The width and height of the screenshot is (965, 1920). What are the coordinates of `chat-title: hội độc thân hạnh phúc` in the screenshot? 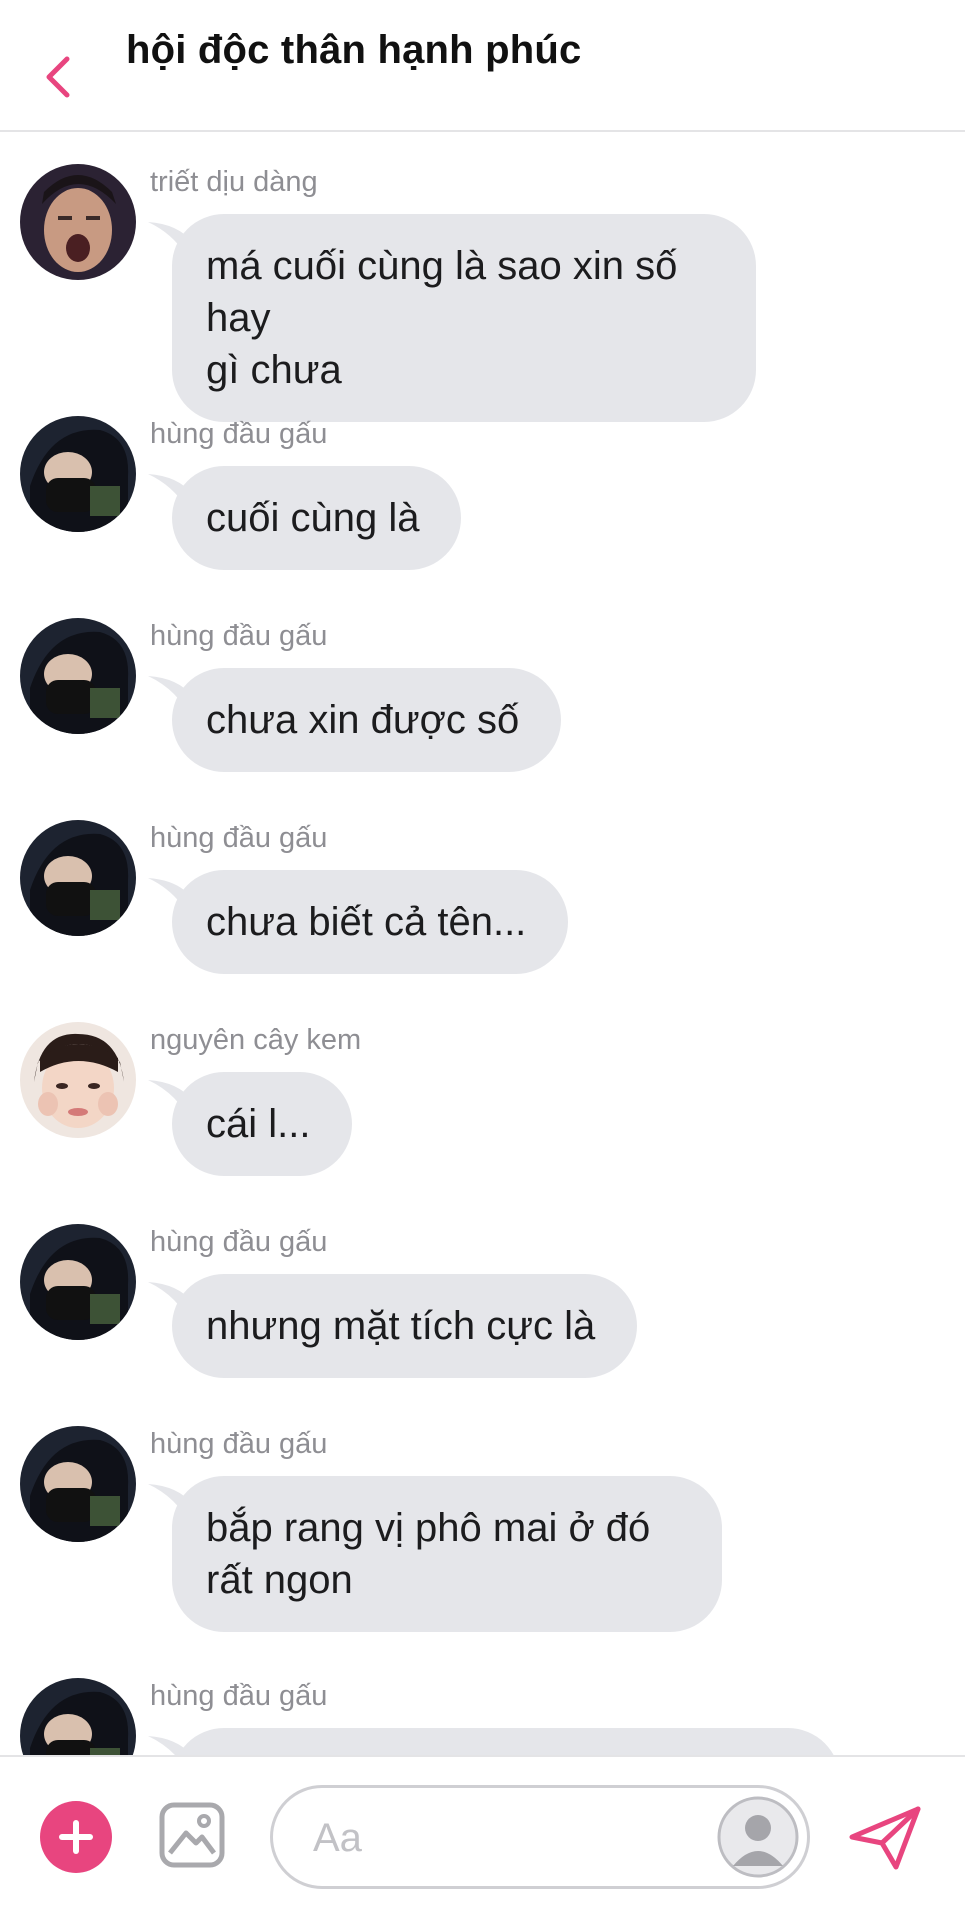 It's located at (354, 50).